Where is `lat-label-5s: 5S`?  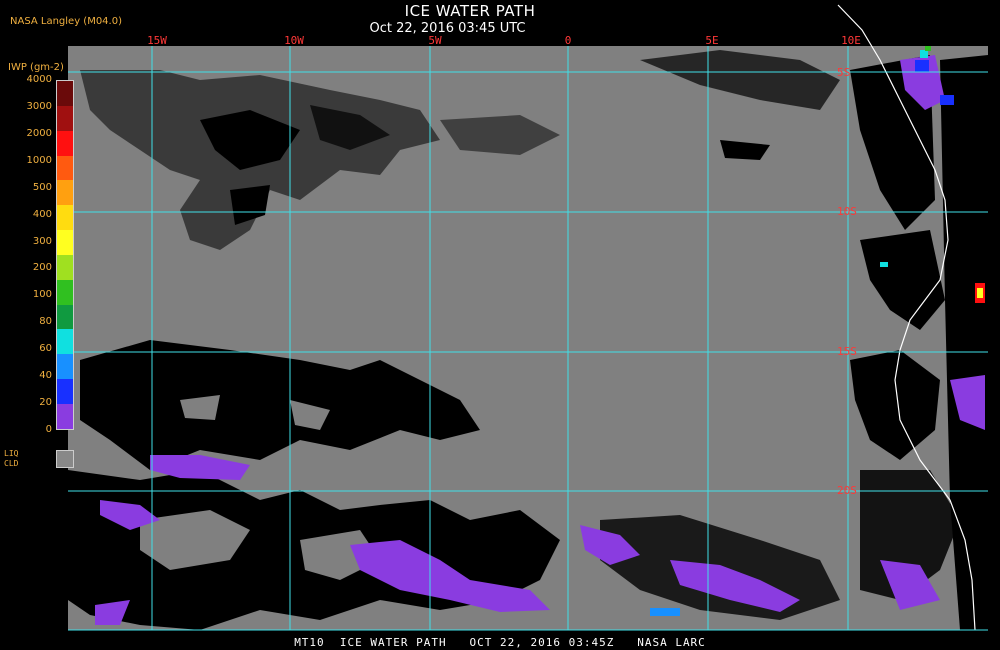
lat-label-5s: 5S is located at coordinates (844, 72).